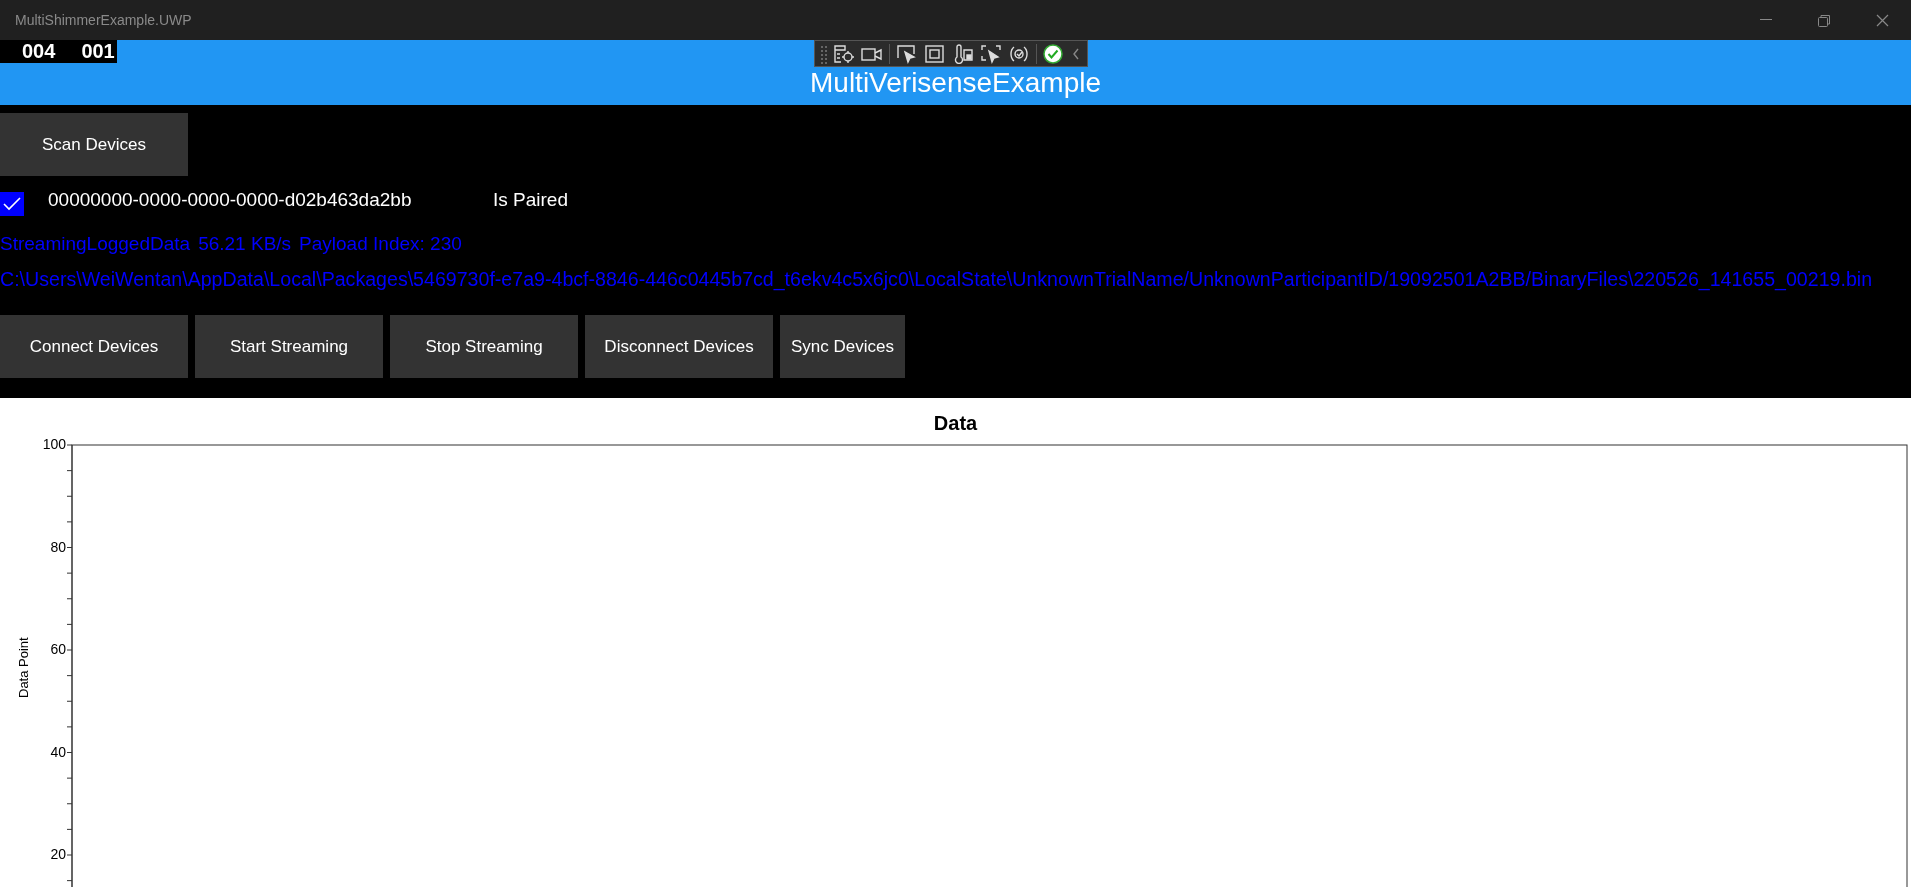 This screenshot has height=887, width=1911. I want to click on tick-label: 40, so click(58, 751).